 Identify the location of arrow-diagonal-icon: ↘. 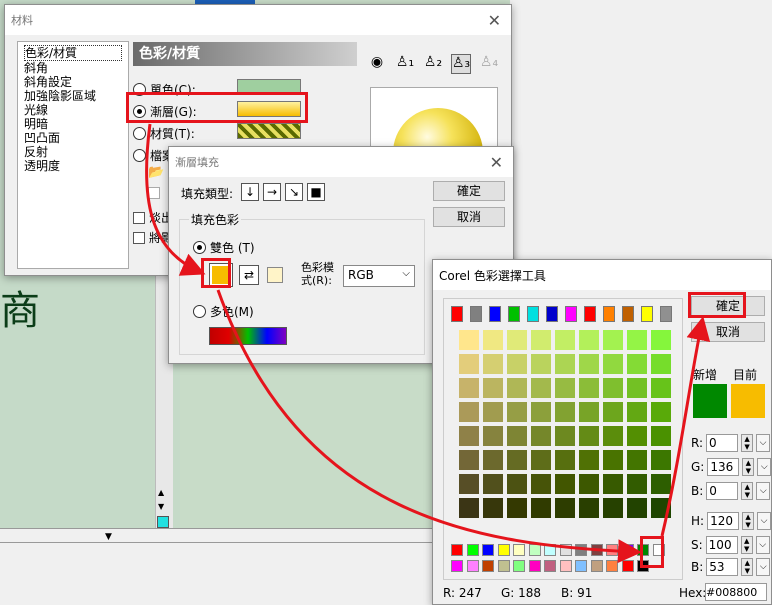
(294, 192).